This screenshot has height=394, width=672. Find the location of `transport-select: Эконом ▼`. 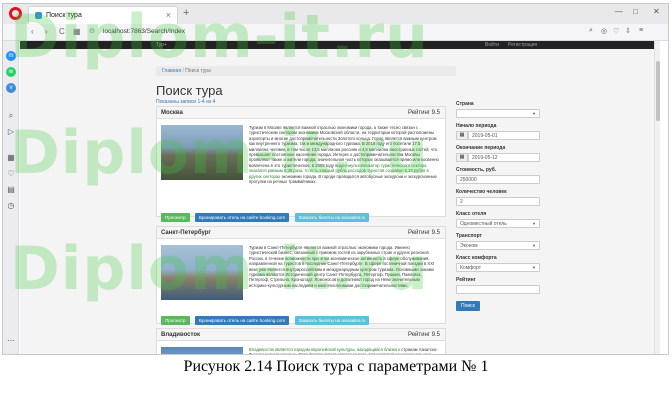

transport-select: Эконом ▼ is located at coordinates (498, 245).